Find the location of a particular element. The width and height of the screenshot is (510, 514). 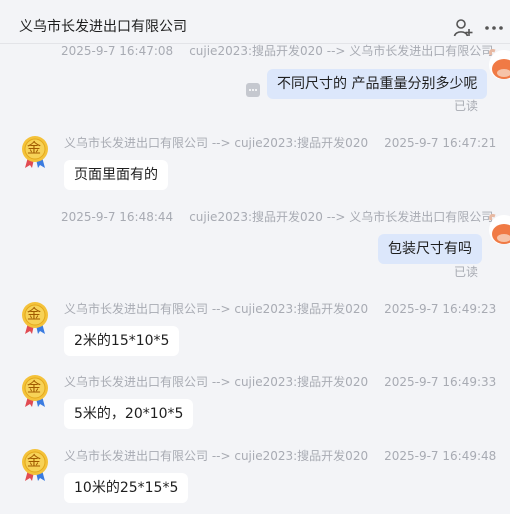

message-bubble: 10米的25*15*5 is located at coordinates (126, 488).